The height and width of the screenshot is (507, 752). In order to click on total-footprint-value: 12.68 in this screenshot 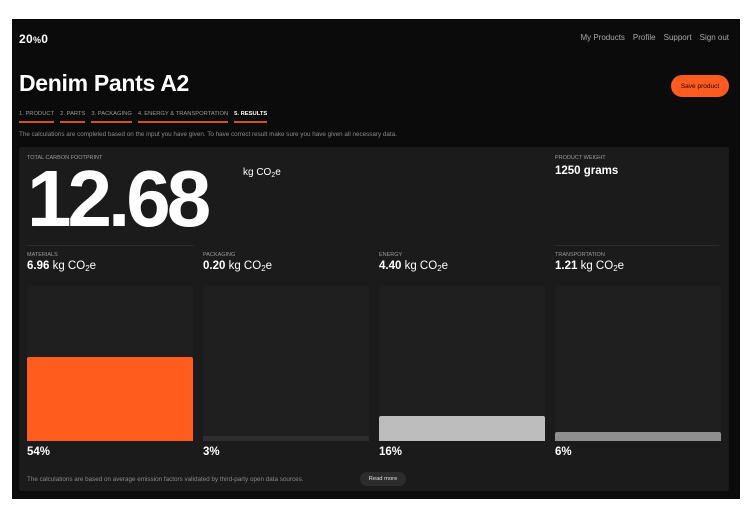, I will do `click(119, 198)`.